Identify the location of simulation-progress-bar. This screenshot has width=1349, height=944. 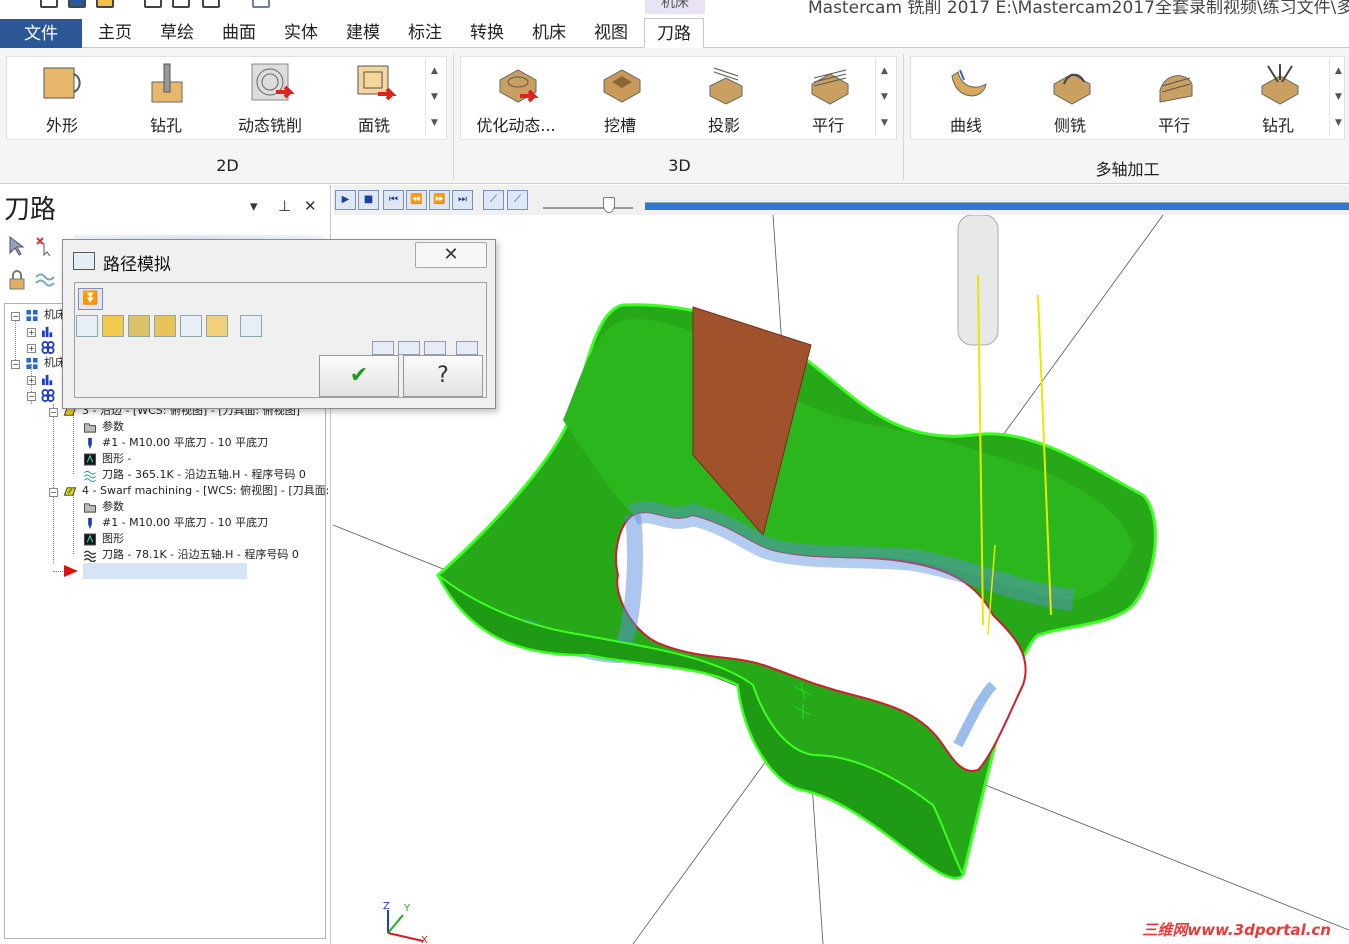
(997, 206).